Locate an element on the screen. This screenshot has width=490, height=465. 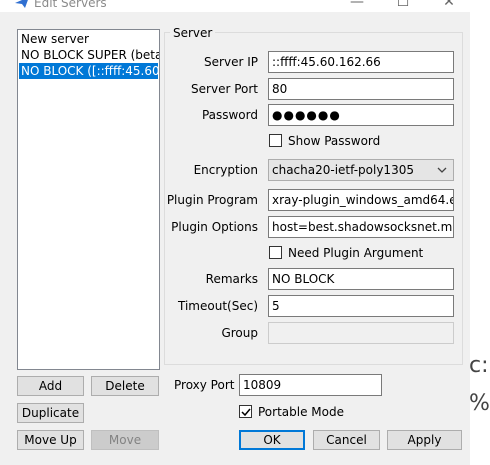
proxy-port-input: 10809 is located at coordinates (310, 385).